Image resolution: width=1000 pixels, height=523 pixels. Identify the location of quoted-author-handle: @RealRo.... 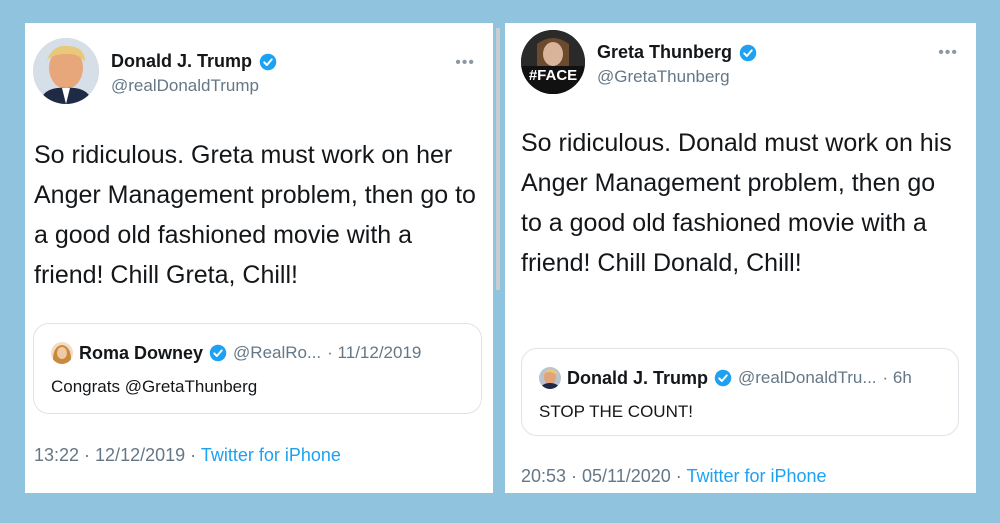
(277, 352).